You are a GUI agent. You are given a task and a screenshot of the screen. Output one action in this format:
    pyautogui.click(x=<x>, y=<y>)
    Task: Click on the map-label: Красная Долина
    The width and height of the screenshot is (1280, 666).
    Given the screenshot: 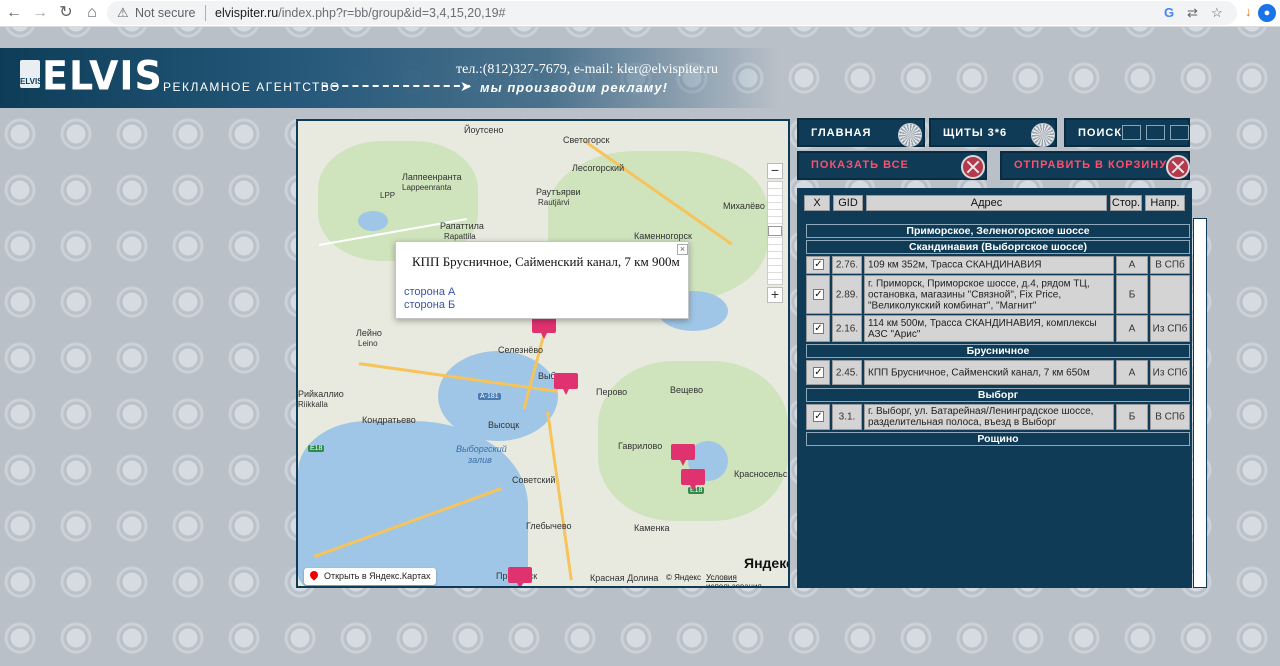 What is the action you would take?
    pyautogui.click(x=624, y=578)
    